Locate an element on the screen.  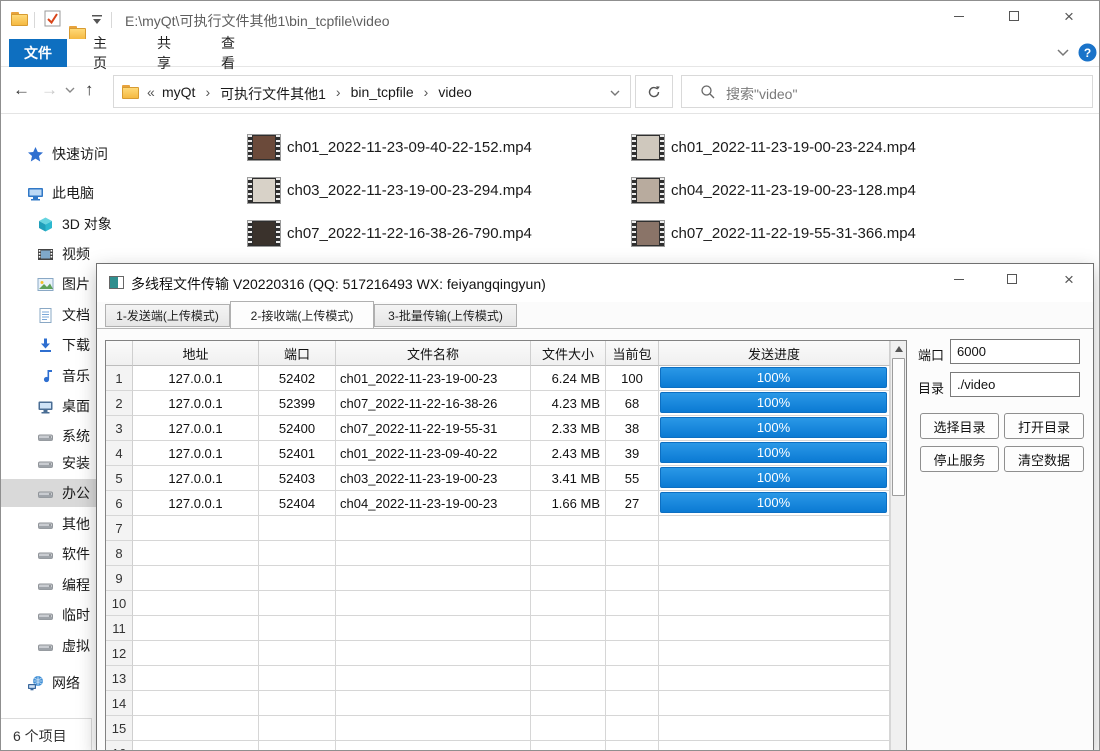
sidebar-item-2: 3D 对象 is located at coordinates (116, 224).